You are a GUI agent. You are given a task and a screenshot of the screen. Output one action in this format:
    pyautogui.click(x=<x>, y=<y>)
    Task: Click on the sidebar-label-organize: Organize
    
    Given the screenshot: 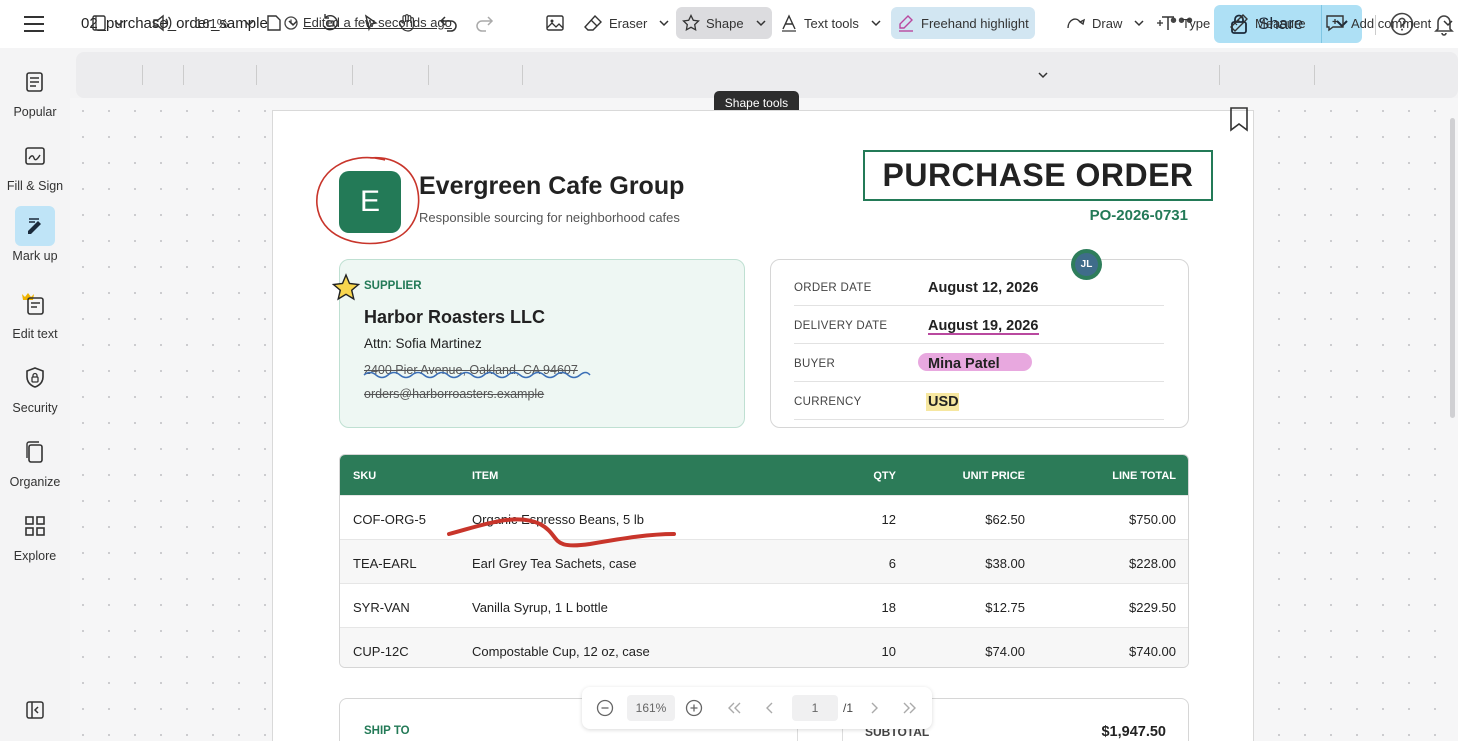 What is the action you would take?
    pyautogui.click(x=35, y=482)
    